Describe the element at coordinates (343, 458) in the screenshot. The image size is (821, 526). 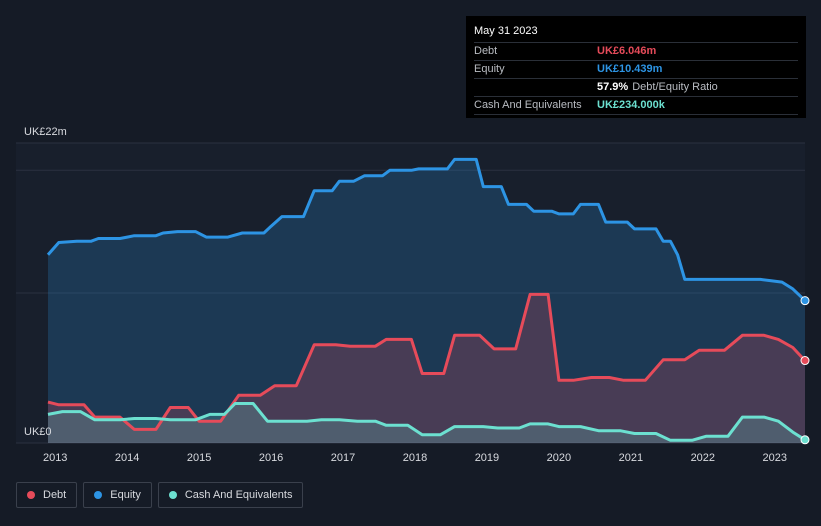
I see `x-tick-label: 2017` at that location.